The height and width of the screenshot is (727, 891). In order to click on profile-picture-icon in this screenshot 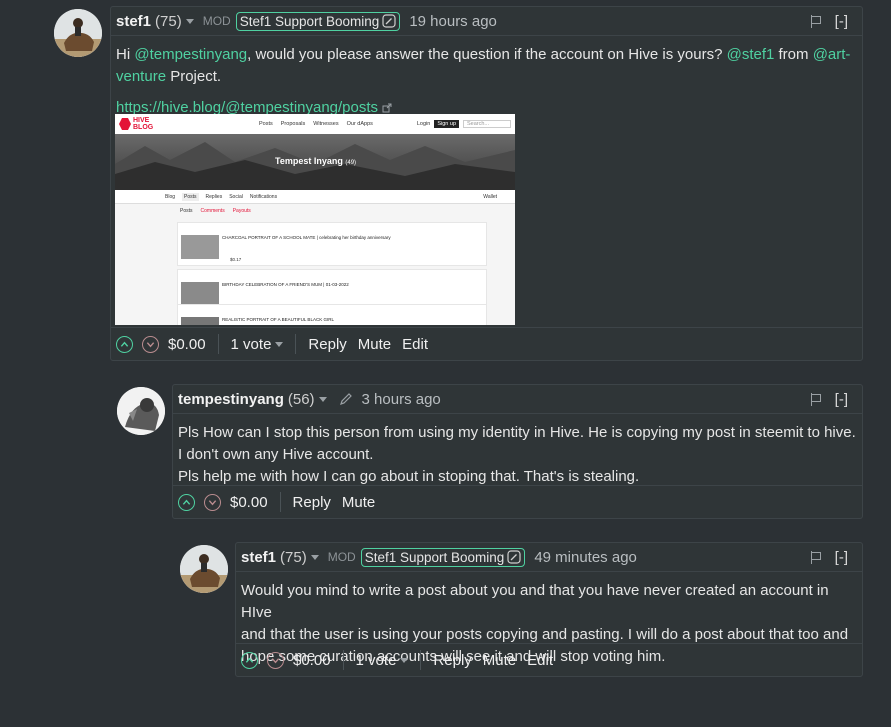, I will do `click(141, 411)`.